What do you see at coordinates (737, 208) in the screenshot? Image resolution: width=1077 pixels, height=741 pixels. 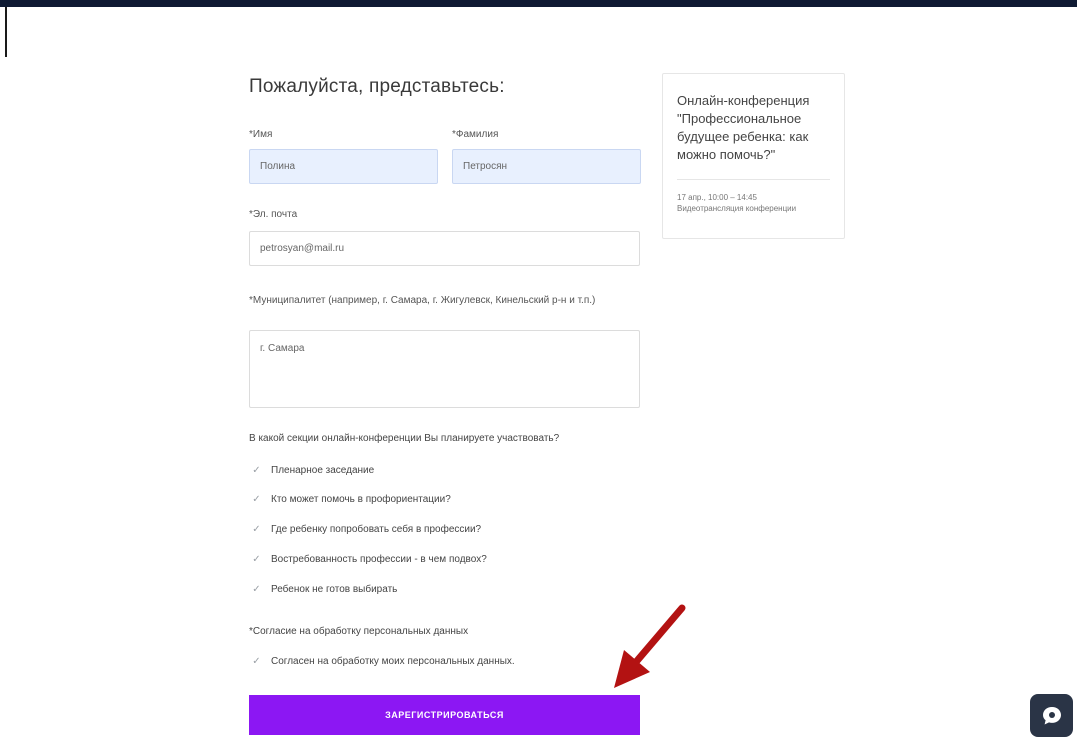 I see `conference-subtitle: Видеотрансляция конференции` at bounding box center [737, 208].